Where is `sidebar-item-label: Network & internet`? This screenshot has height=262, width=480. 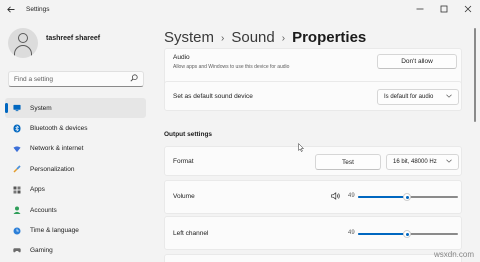
sidebar-item-label: Network & internet is located at coordinates (57, 149).